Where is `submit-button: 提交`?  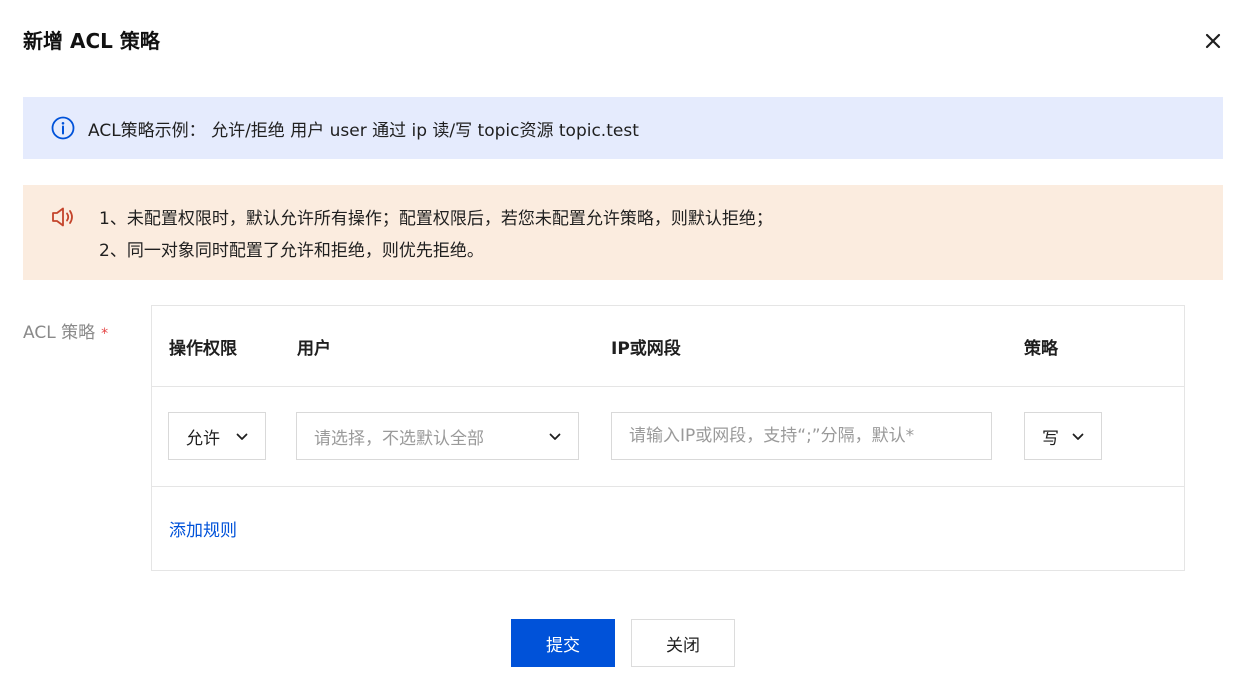
submit-button: 提交 is located at coordinates (563, 643).